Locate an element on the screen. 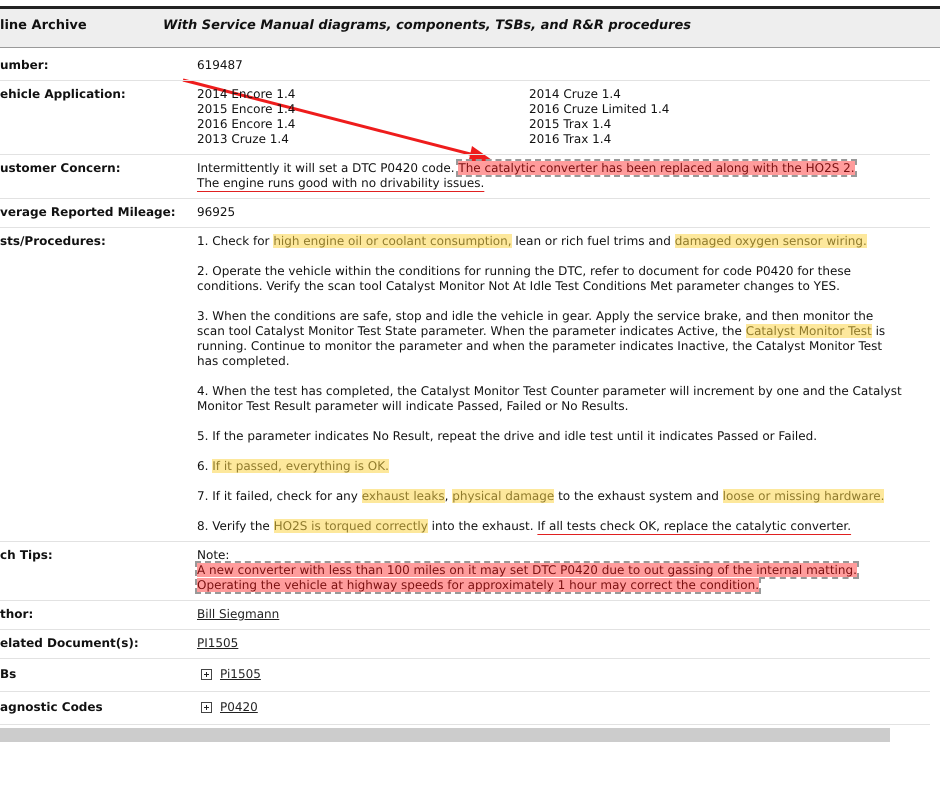 The height and width of the screenshot is (788, 940). field-label: ch Tips: is located at coordinates (27, 556).